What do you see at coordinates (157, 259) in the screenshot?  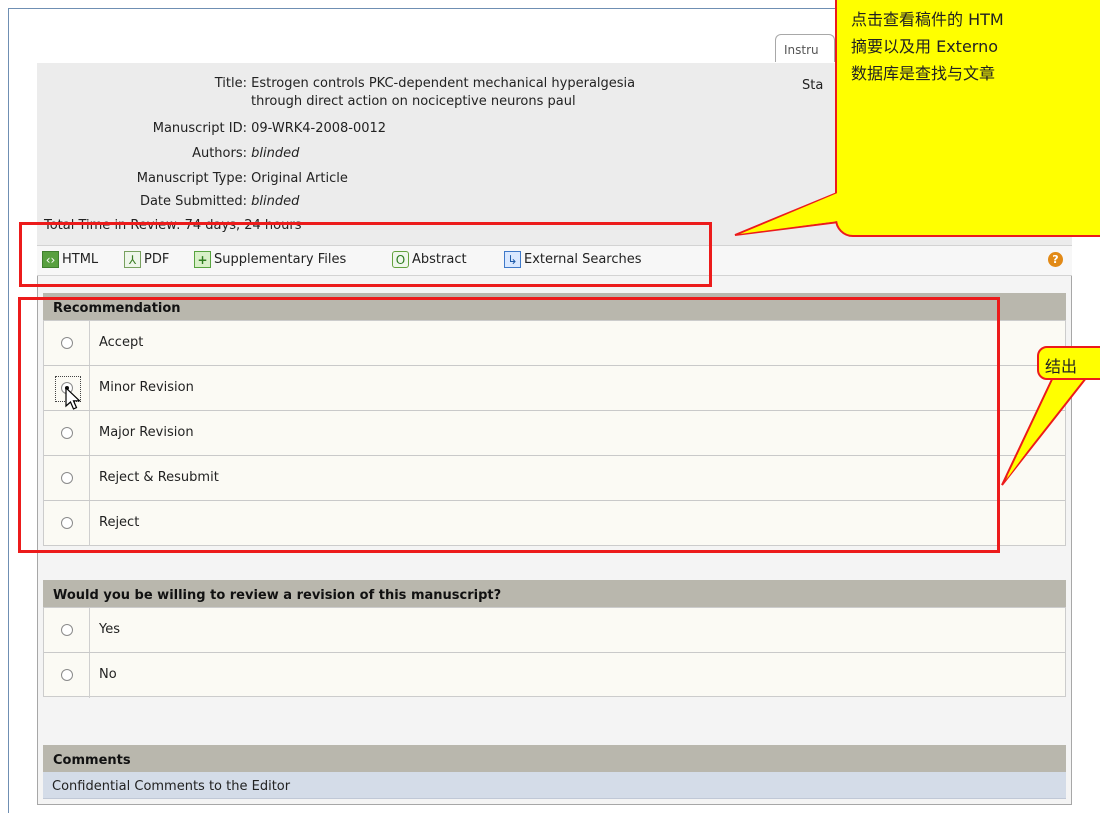 I see `pdf-link-label: PDF` at bounding box center [157, 259].